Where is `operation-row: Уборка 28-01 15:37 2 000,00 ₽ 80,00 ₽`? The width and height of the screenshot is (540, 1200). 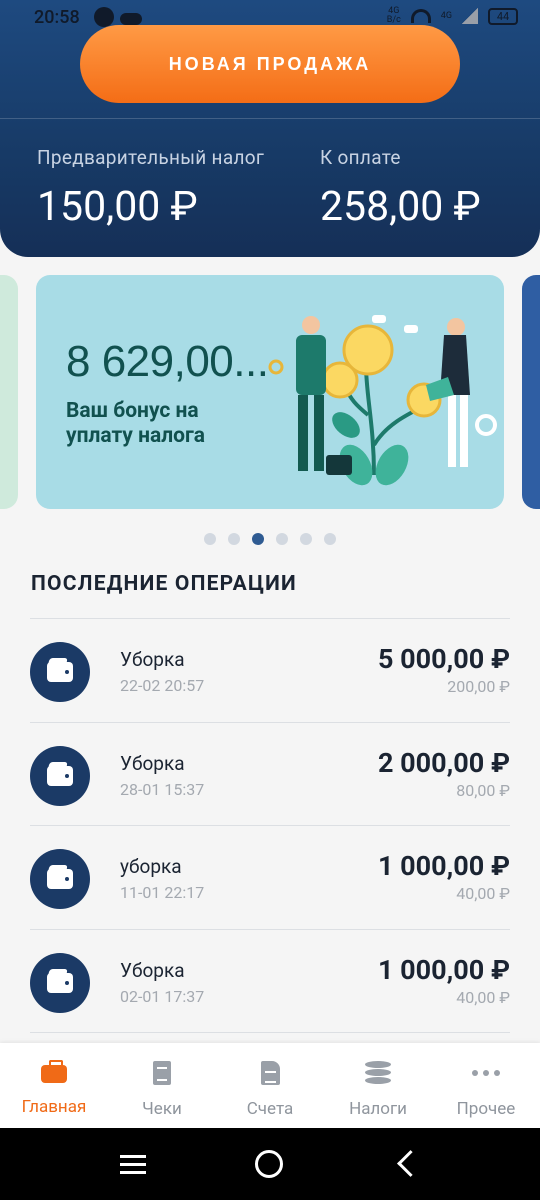
operation-row: Уборка 28-01 15:37 2 000,00 ₽ 80,00 ₽ is located at coordinates (270, 774).